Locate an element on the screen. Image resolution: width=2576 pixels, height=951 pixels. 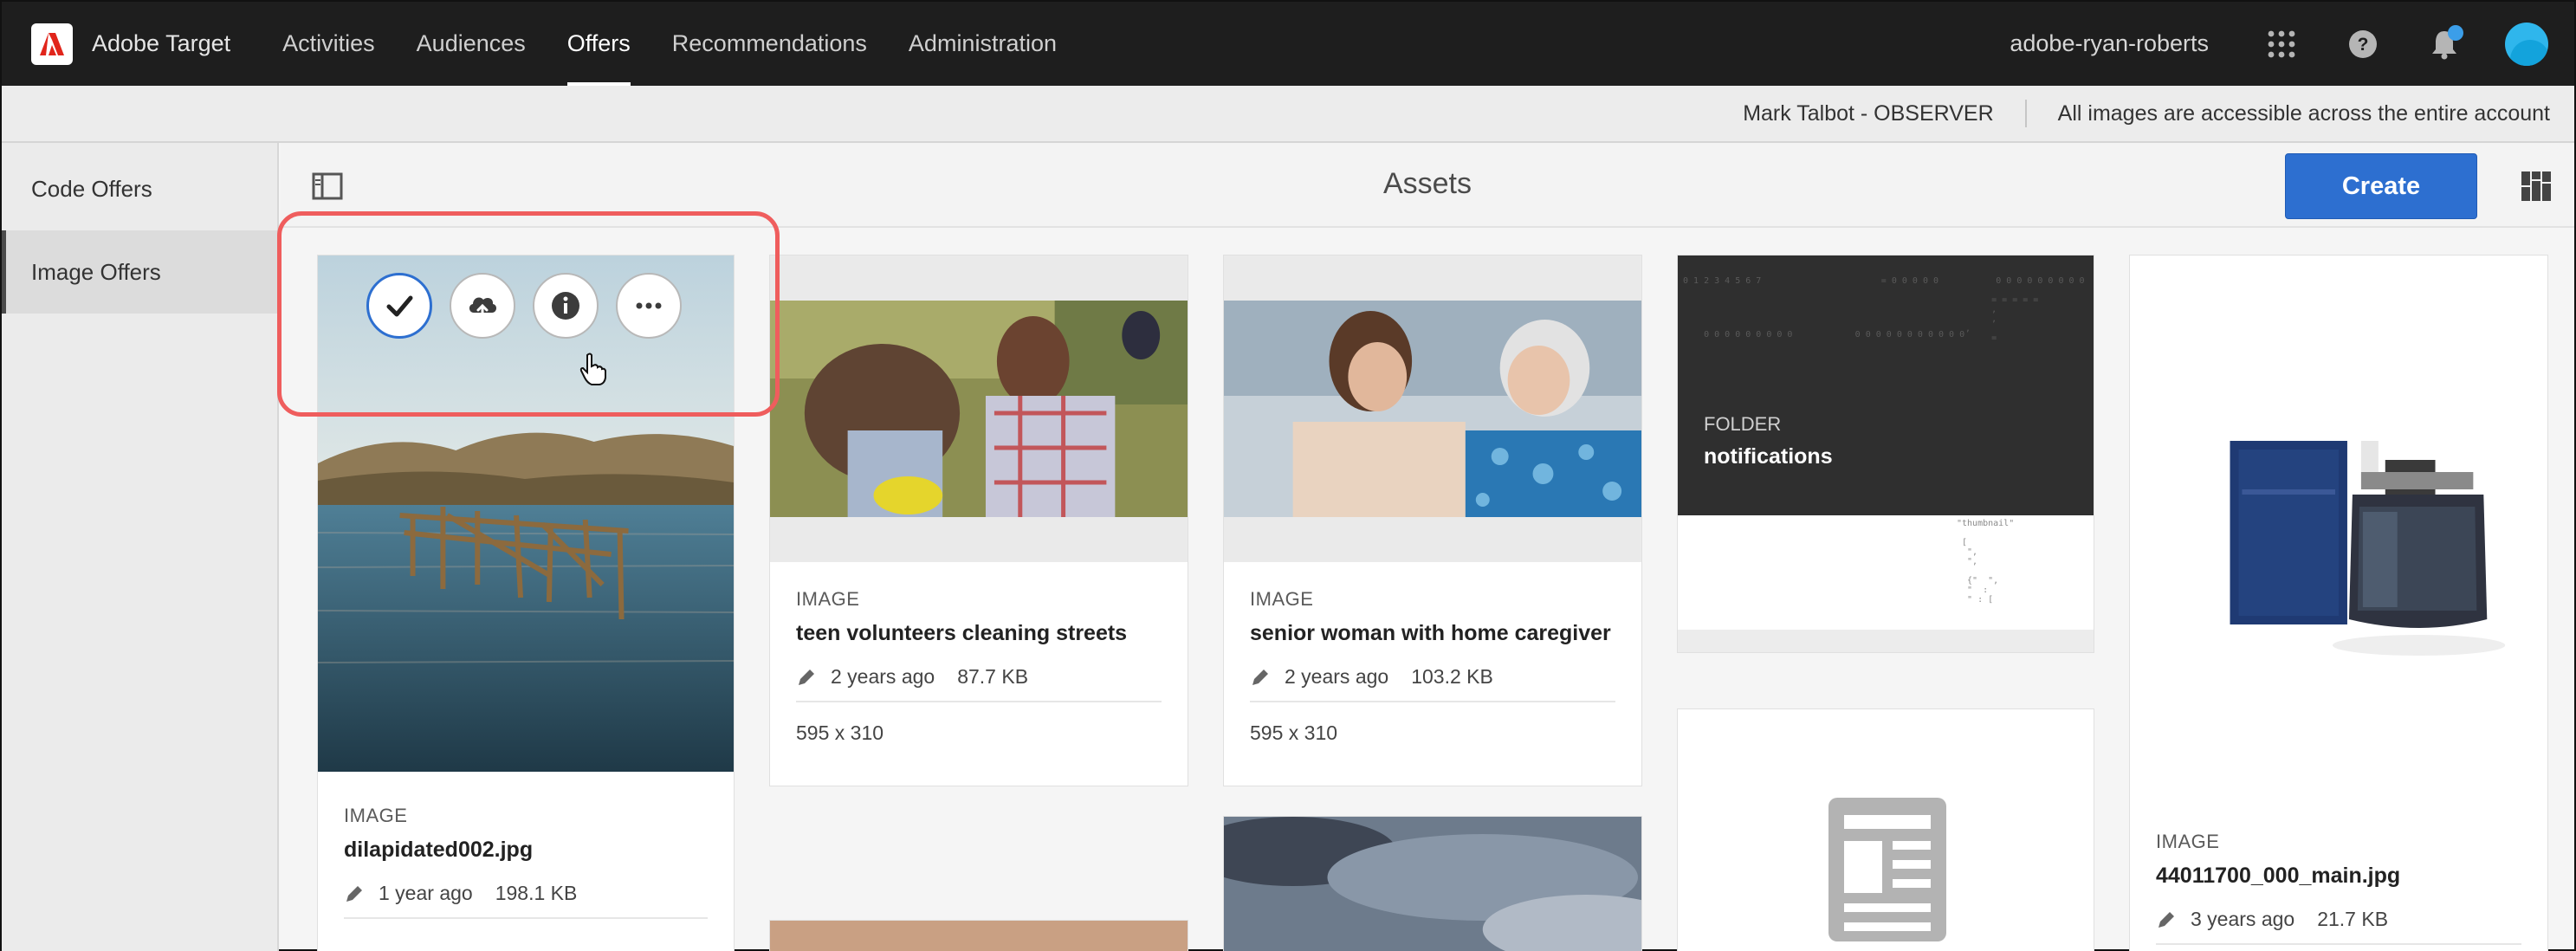
asset-card-document is located at coordinates (1885, 829).